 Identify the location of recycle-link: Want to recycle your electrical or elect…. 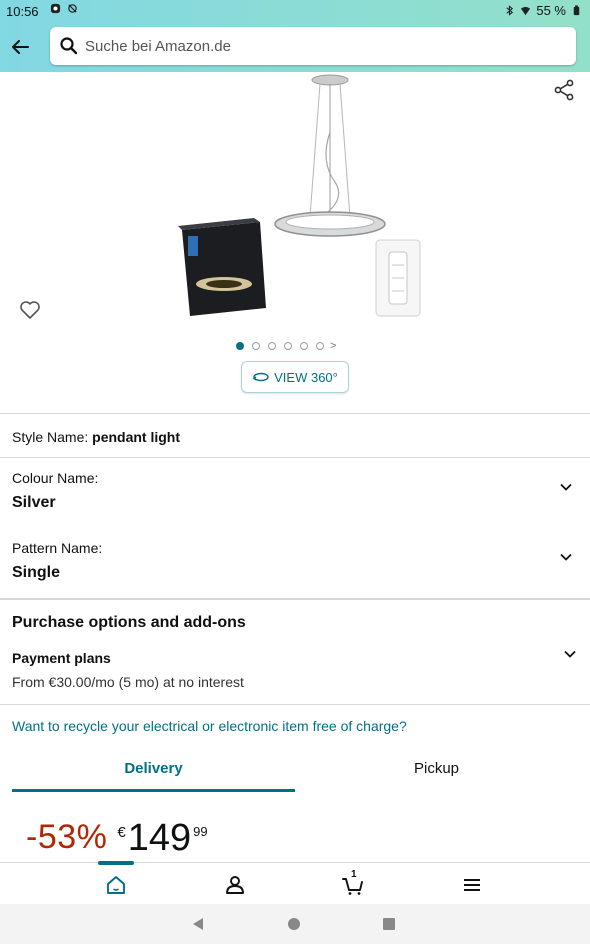
(209, 726).